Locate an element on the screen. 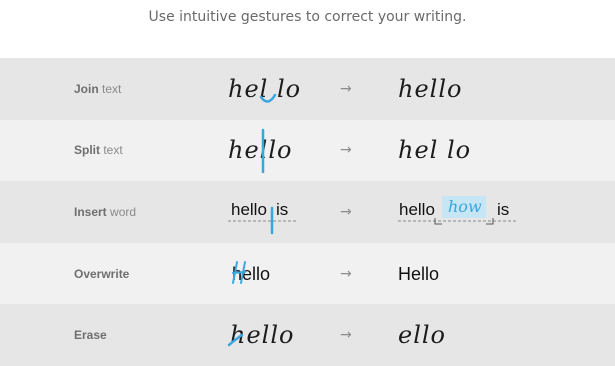  join-gesture-stroke is located at coordinates (268, 98).